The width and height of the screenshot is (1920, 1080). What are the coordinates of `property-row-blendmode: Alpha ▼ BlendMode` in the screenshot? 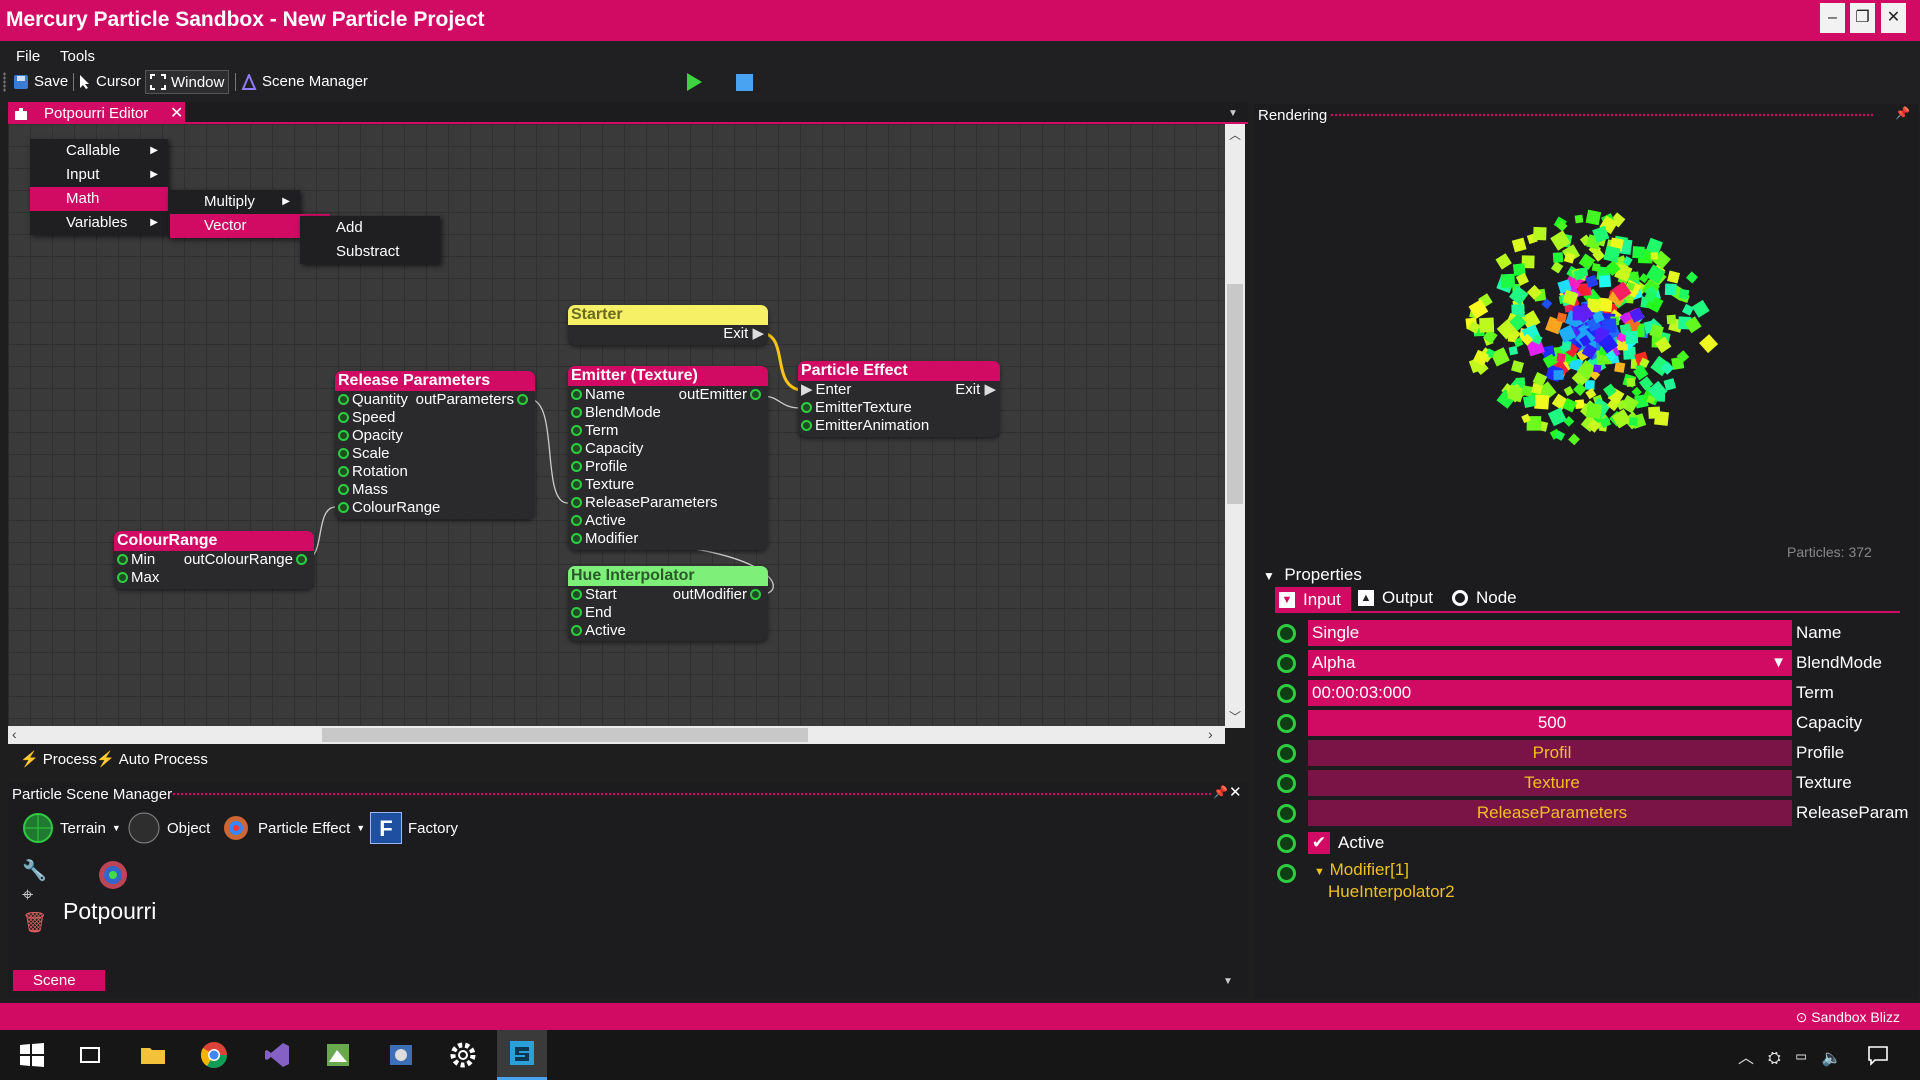 It's located at (1595, 663).